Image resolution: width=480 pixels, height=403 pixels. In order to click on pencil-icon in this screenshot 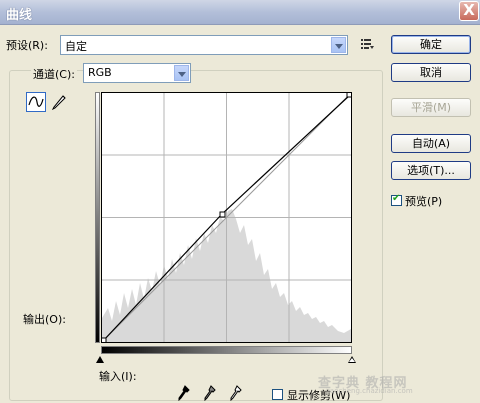, I will do `click(58, 103)`.